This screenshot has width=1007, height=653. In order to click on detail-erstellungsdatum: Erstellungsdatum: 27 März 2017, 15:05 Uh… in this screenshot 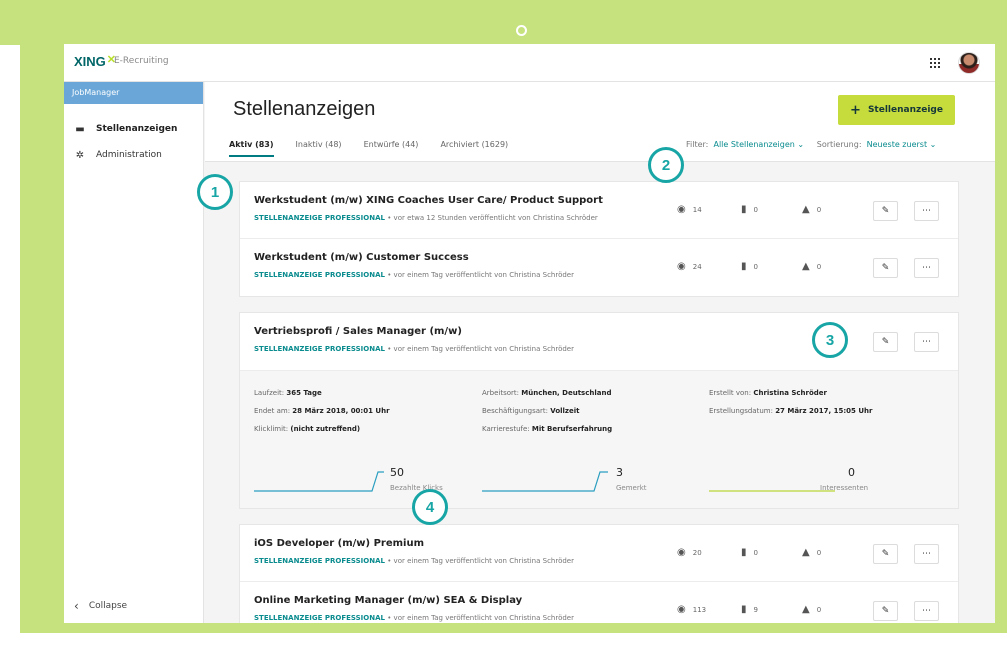, I will do `click(790, 416)`.